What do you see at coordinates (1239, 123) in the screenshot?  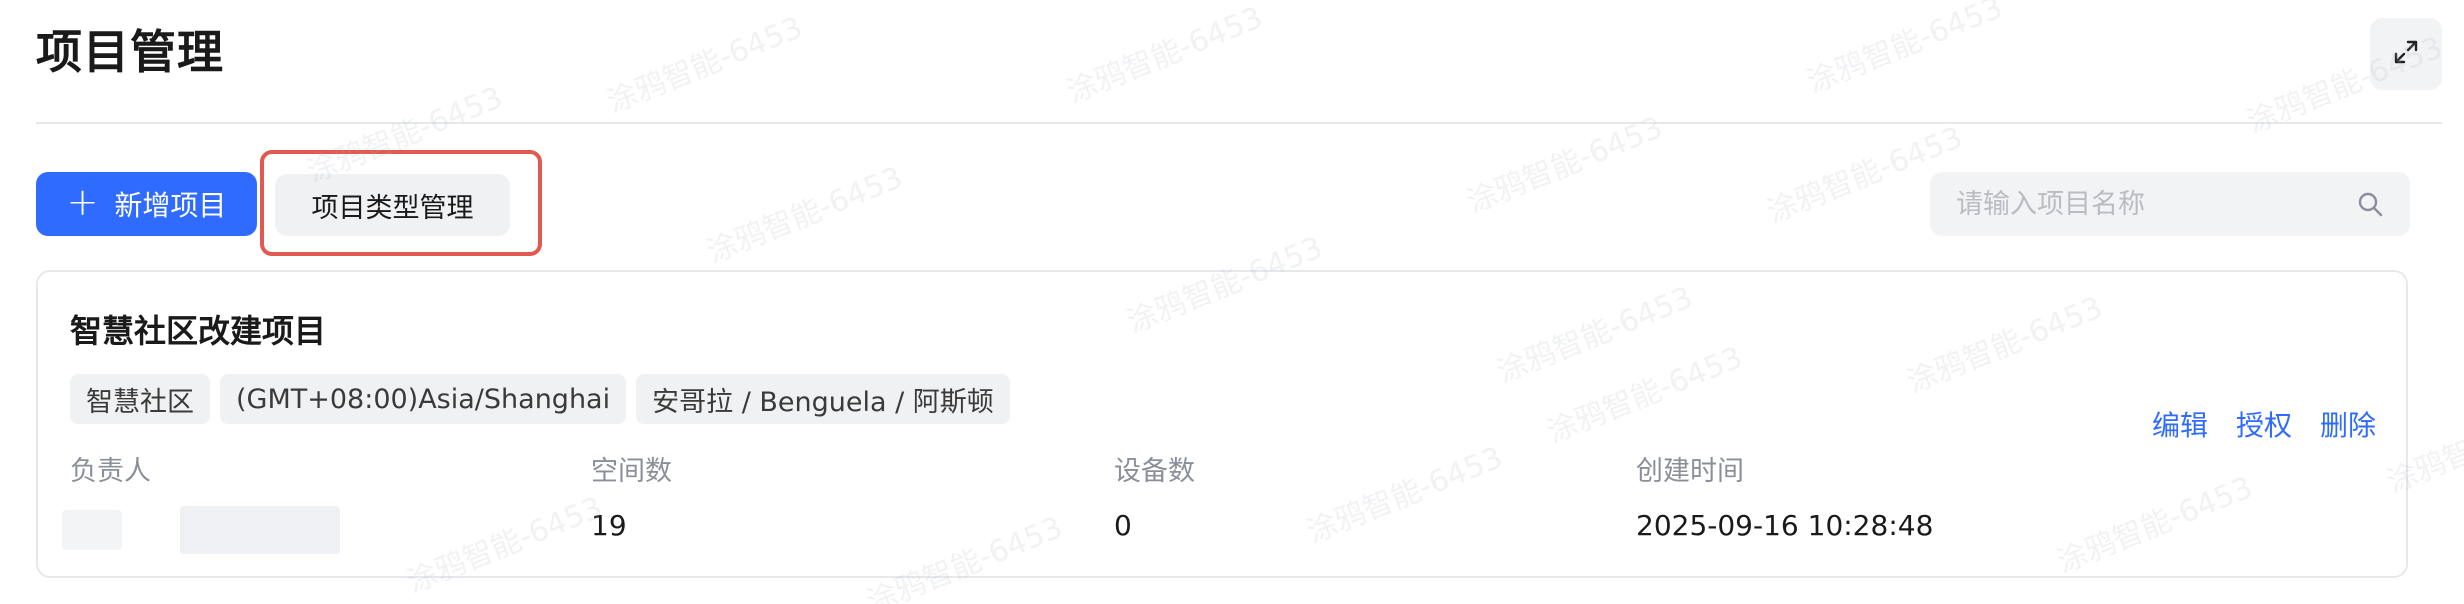 I see `header-divider` at bounding box center [1239, 123].